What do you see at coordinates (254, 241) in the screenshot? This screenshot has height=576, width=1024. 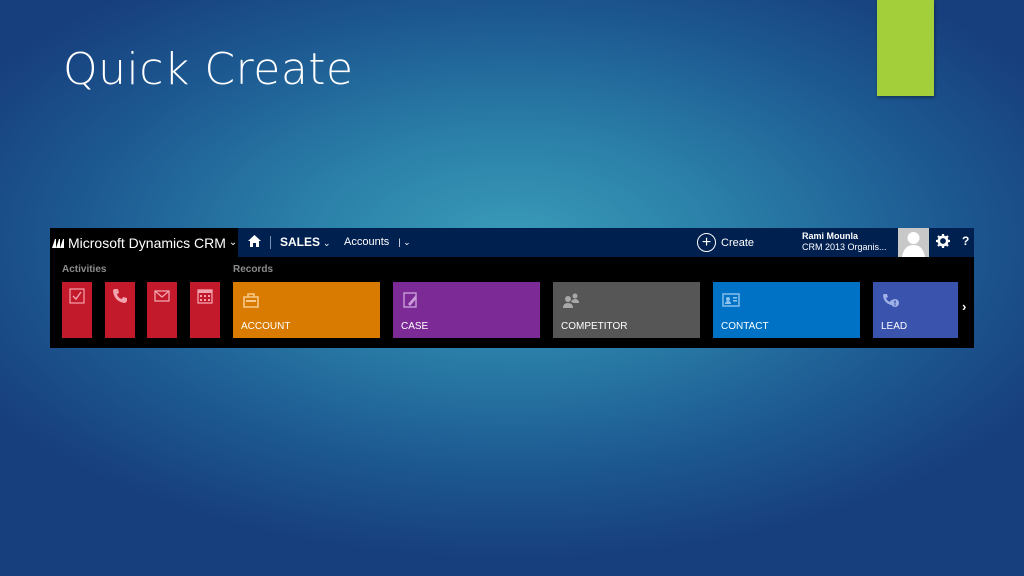 I see `home-icon` at bounding box center [254, 241].